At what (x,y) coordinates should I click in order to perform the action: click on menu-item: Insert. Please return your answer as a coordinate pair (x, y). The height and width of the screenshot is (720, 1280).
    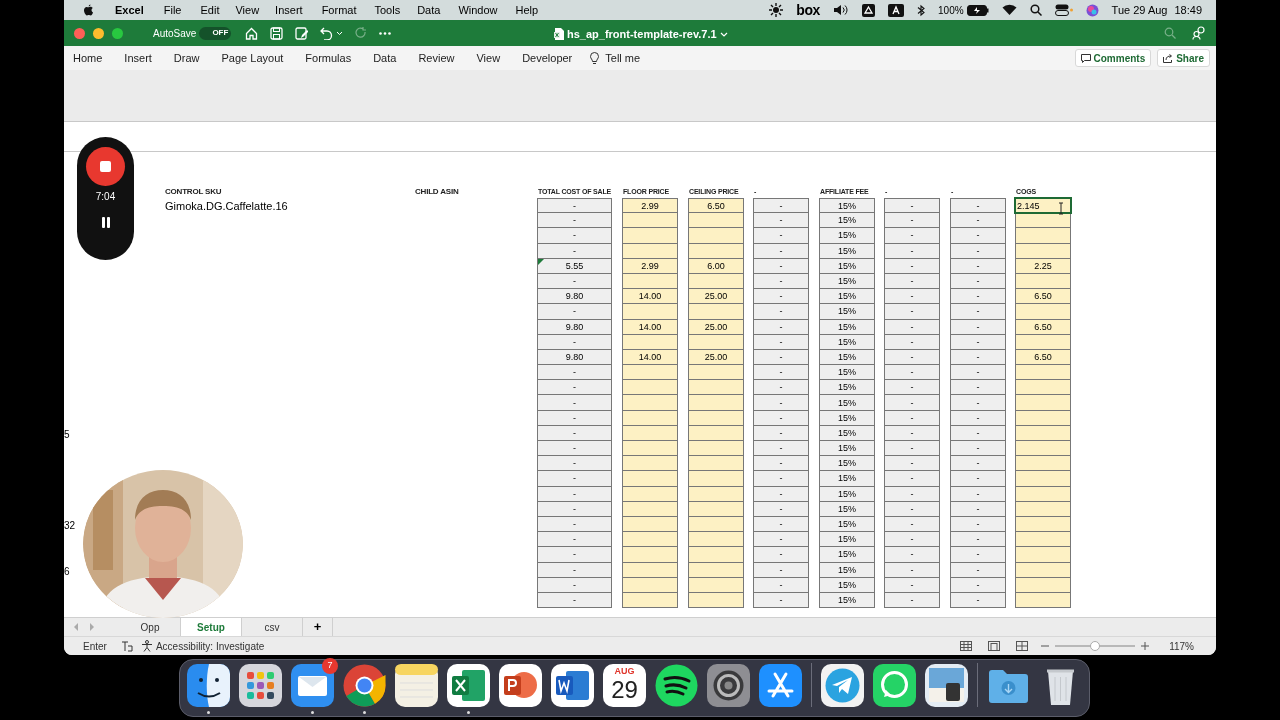
    Looking at the image, I should click on (289, 10).